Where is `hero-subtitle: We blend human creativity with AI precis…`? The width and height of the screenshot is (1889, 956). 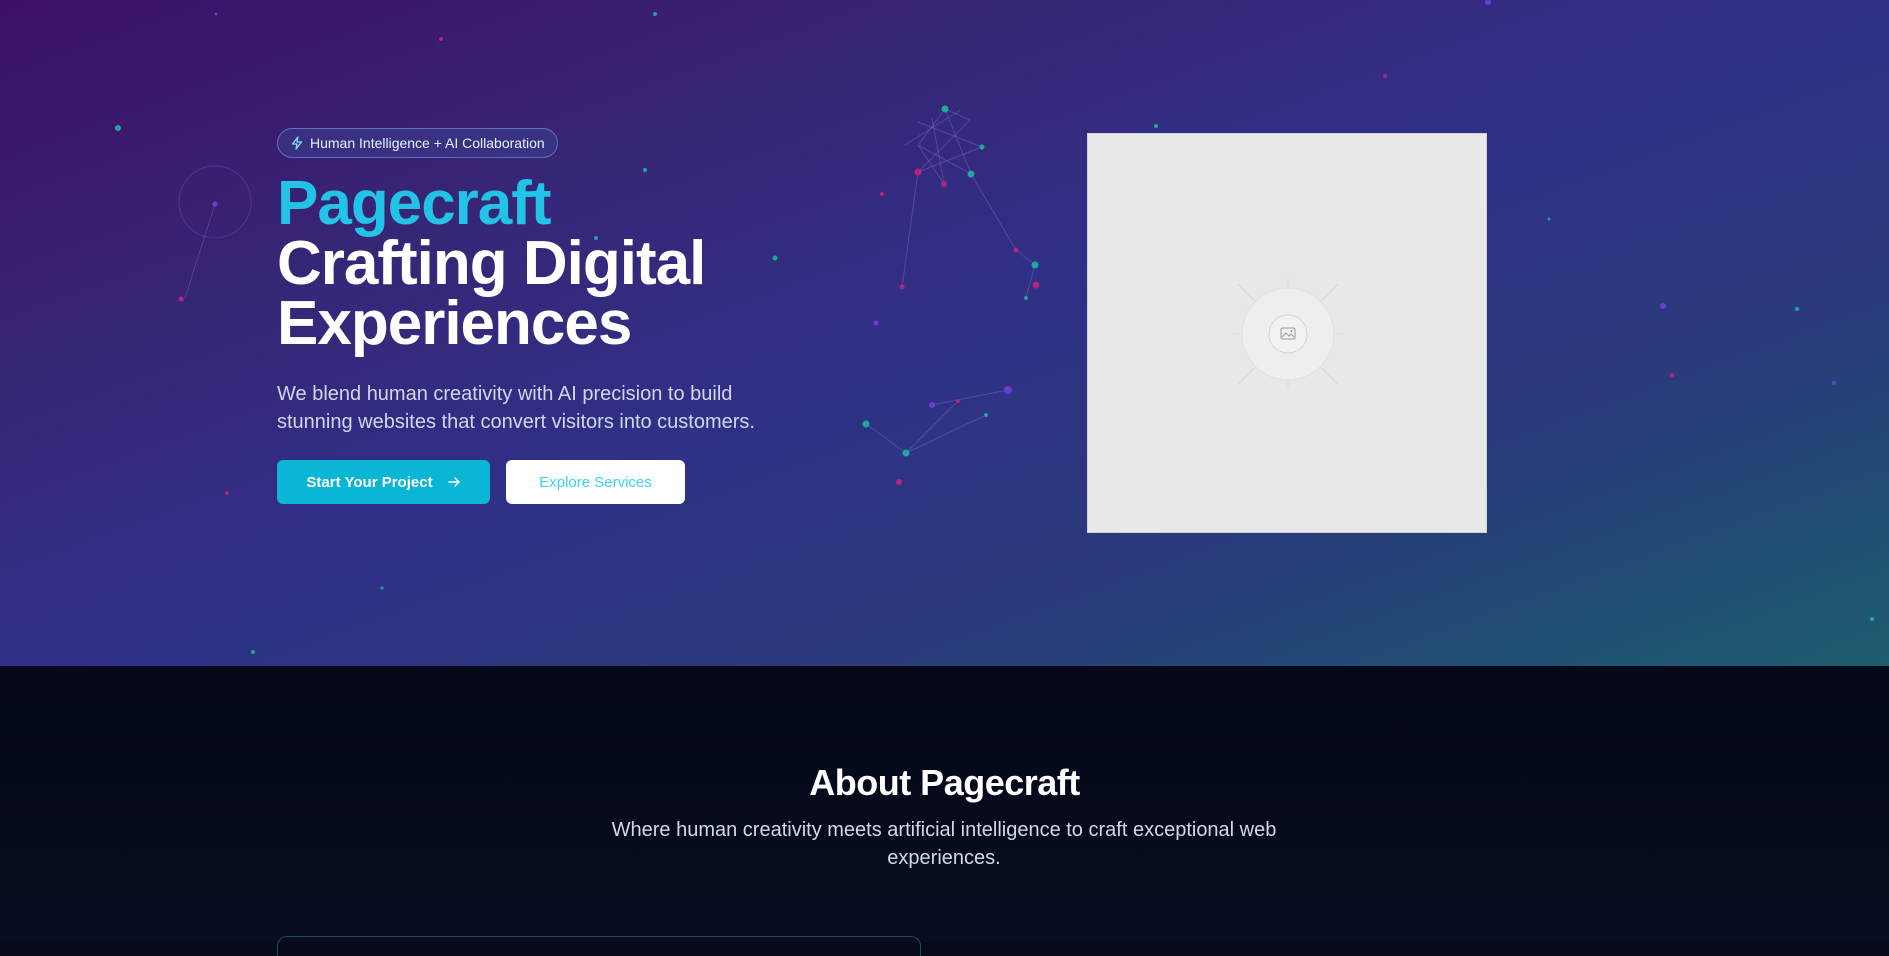 hero-subtitle: We blend human creativity with AI precis… is located at coordinates (516, 408).